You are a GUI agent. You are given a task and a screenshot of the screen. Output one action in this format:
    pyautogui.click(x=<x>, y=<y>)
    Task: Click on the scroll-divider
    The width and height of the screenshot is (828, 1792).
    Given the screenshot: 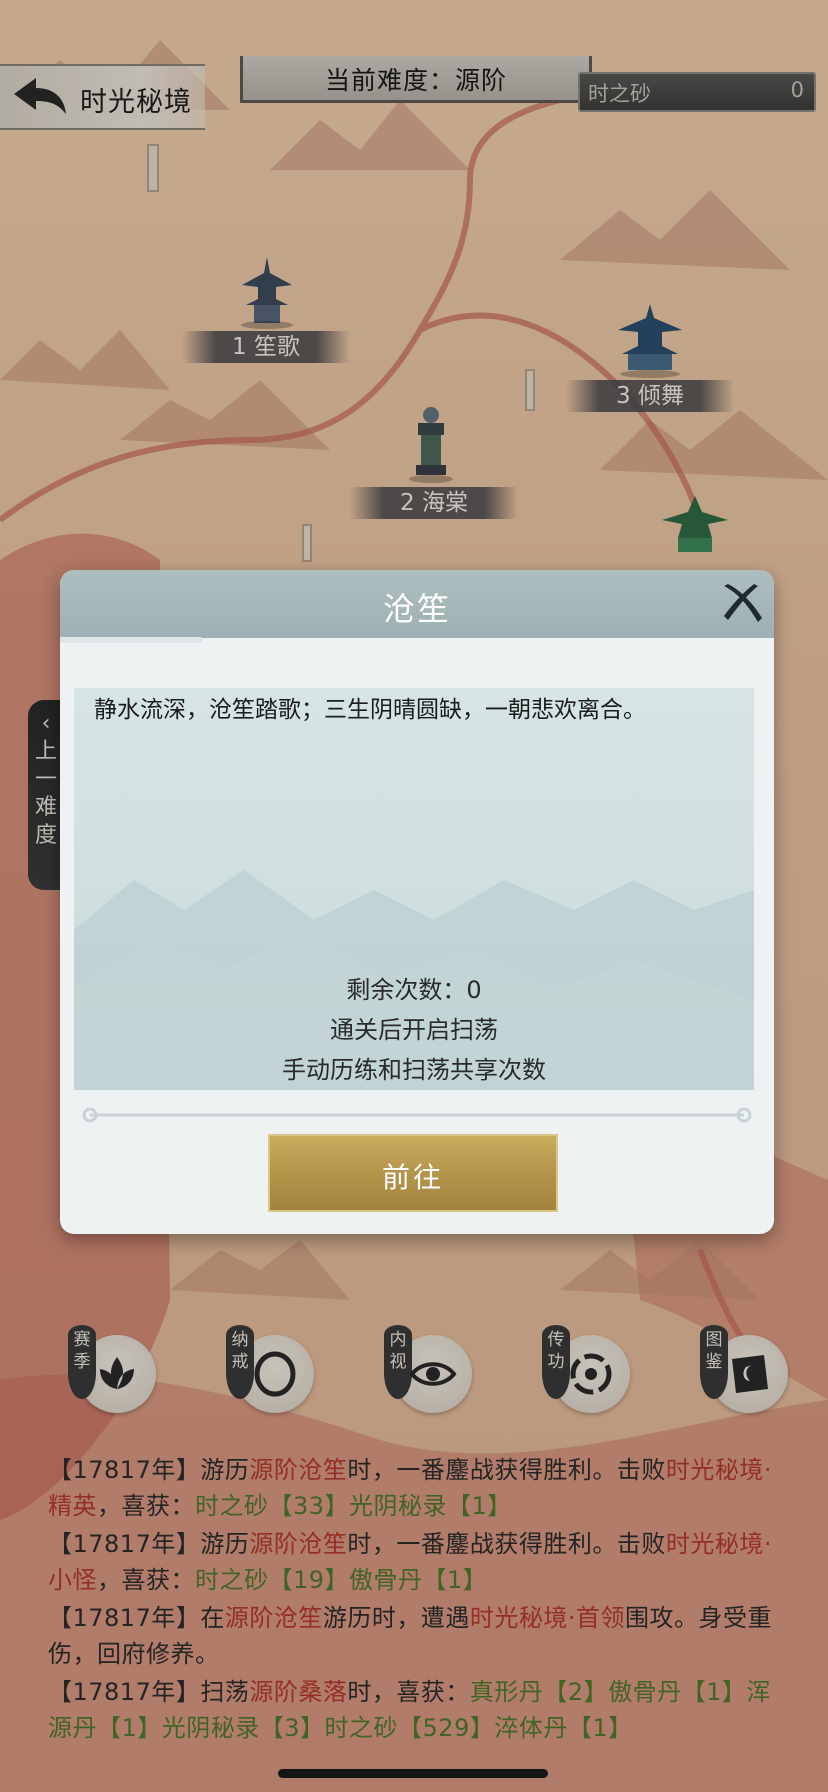 What is the action you would take?
    pyautogui.click(x=417, y=1115)
    